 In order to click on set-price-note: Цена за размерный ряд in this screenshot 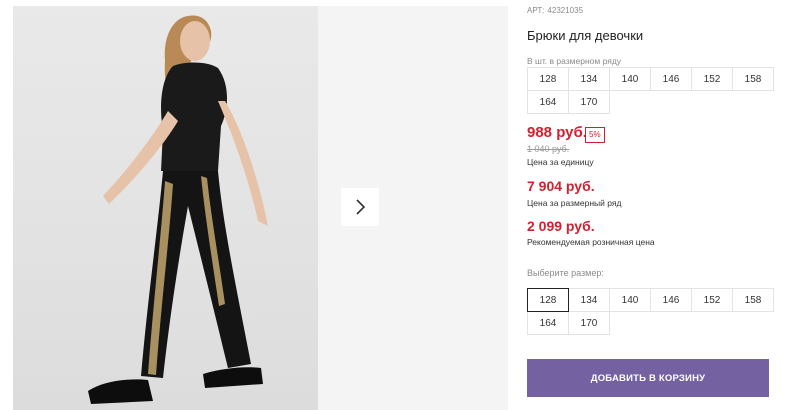, I will do `click(574, 203)`.